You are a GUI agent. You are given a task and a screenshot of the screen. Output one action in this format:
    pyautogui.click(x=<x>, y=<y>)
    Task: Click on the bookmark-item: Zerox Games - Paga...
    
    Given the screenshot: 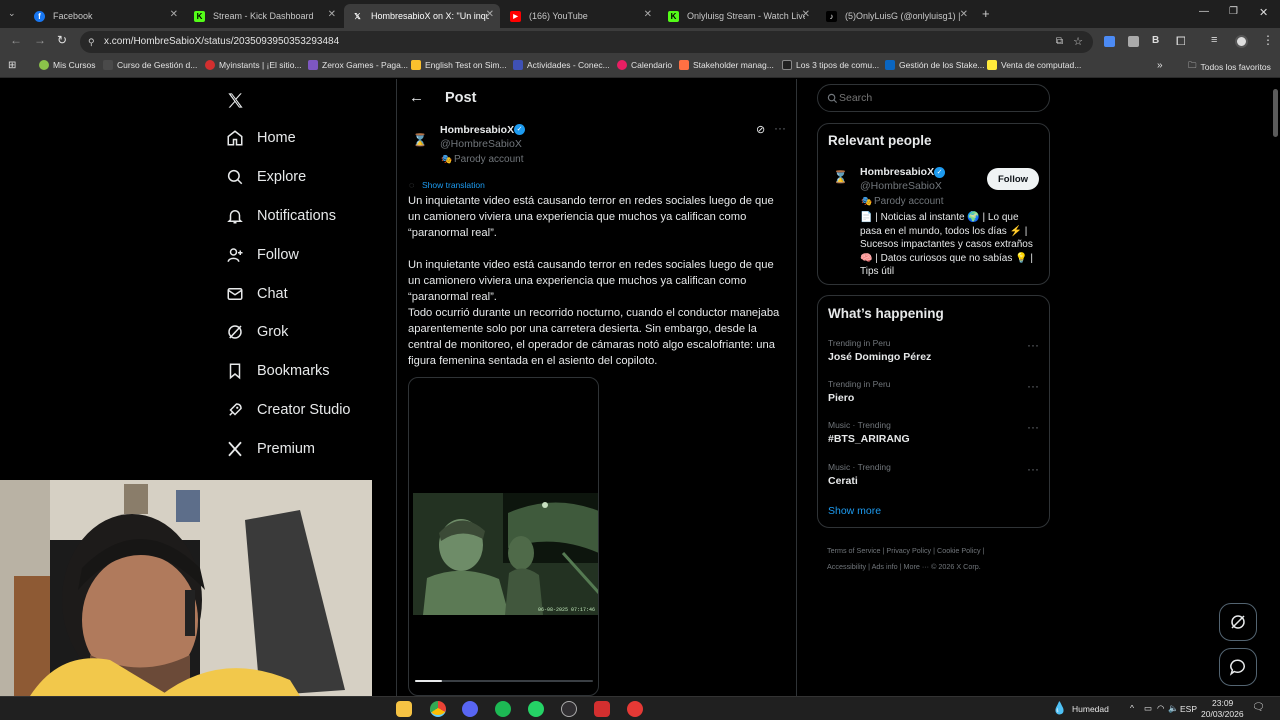 What is the action you would take?
    pyautogui.click(x=358, y=65)
    